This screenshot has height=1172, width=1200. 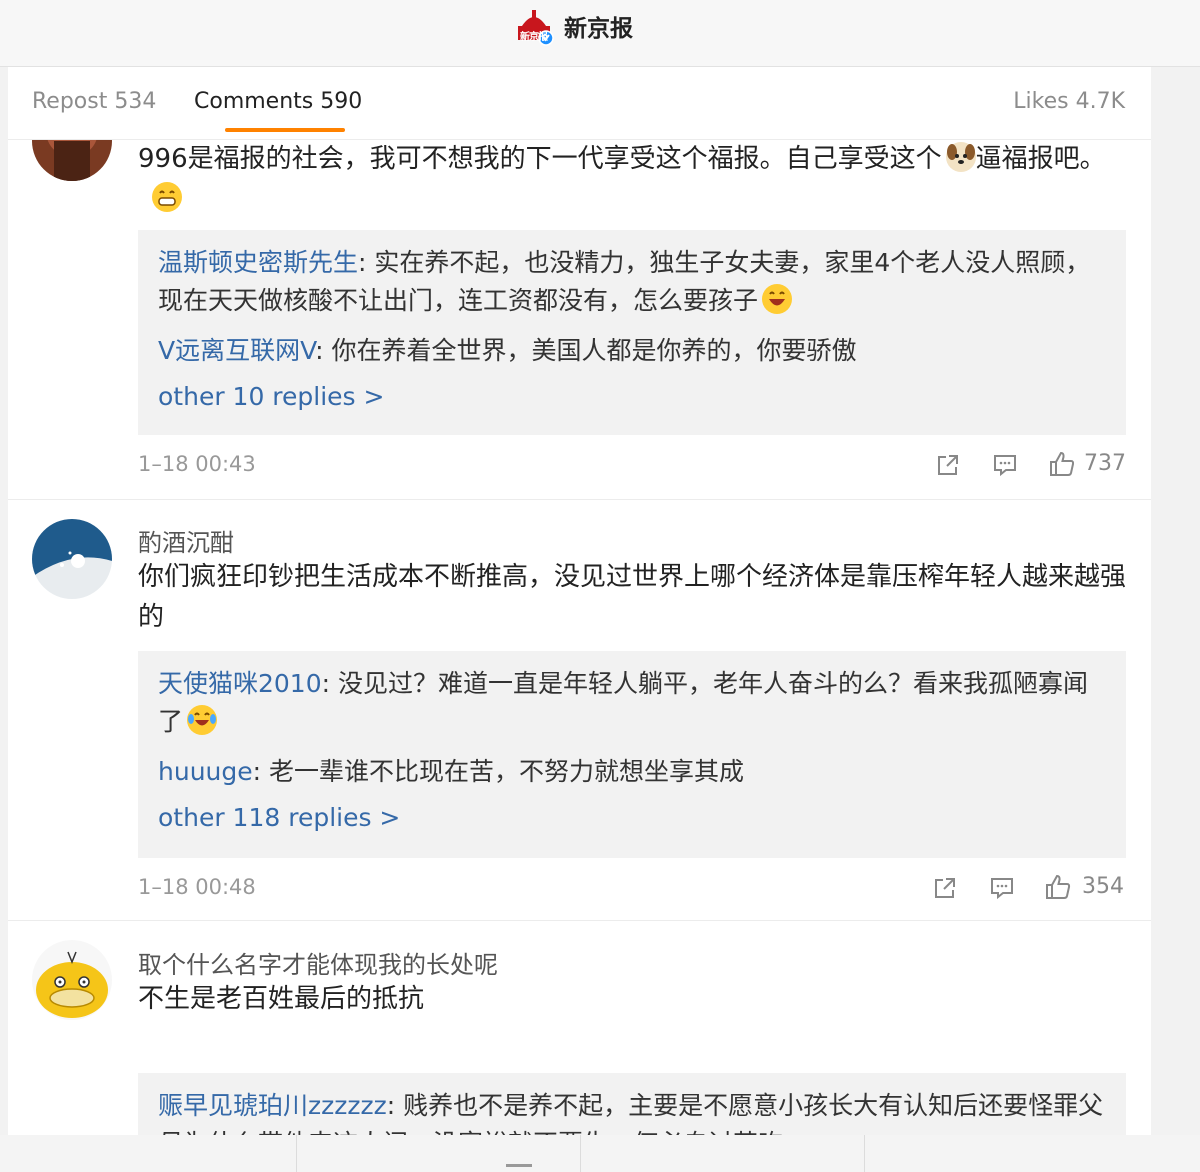 I want to click on top-bar: 新京报 新京报, so click(x=600, y=33).